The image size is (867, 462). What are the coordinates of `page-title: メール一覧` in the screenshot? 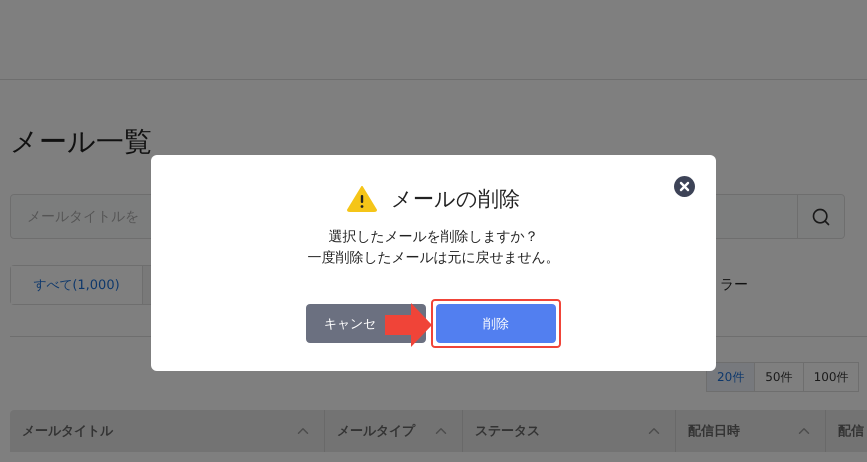 It's located at (81, 142).